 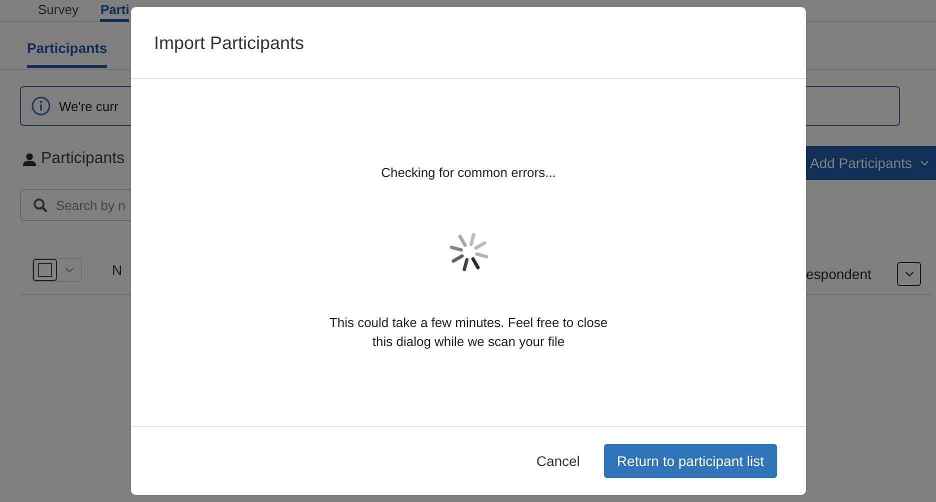 What do you see at coordinates (29, 159) in the screenshot?
I see `person-icon` at bounding box center [29, 159].